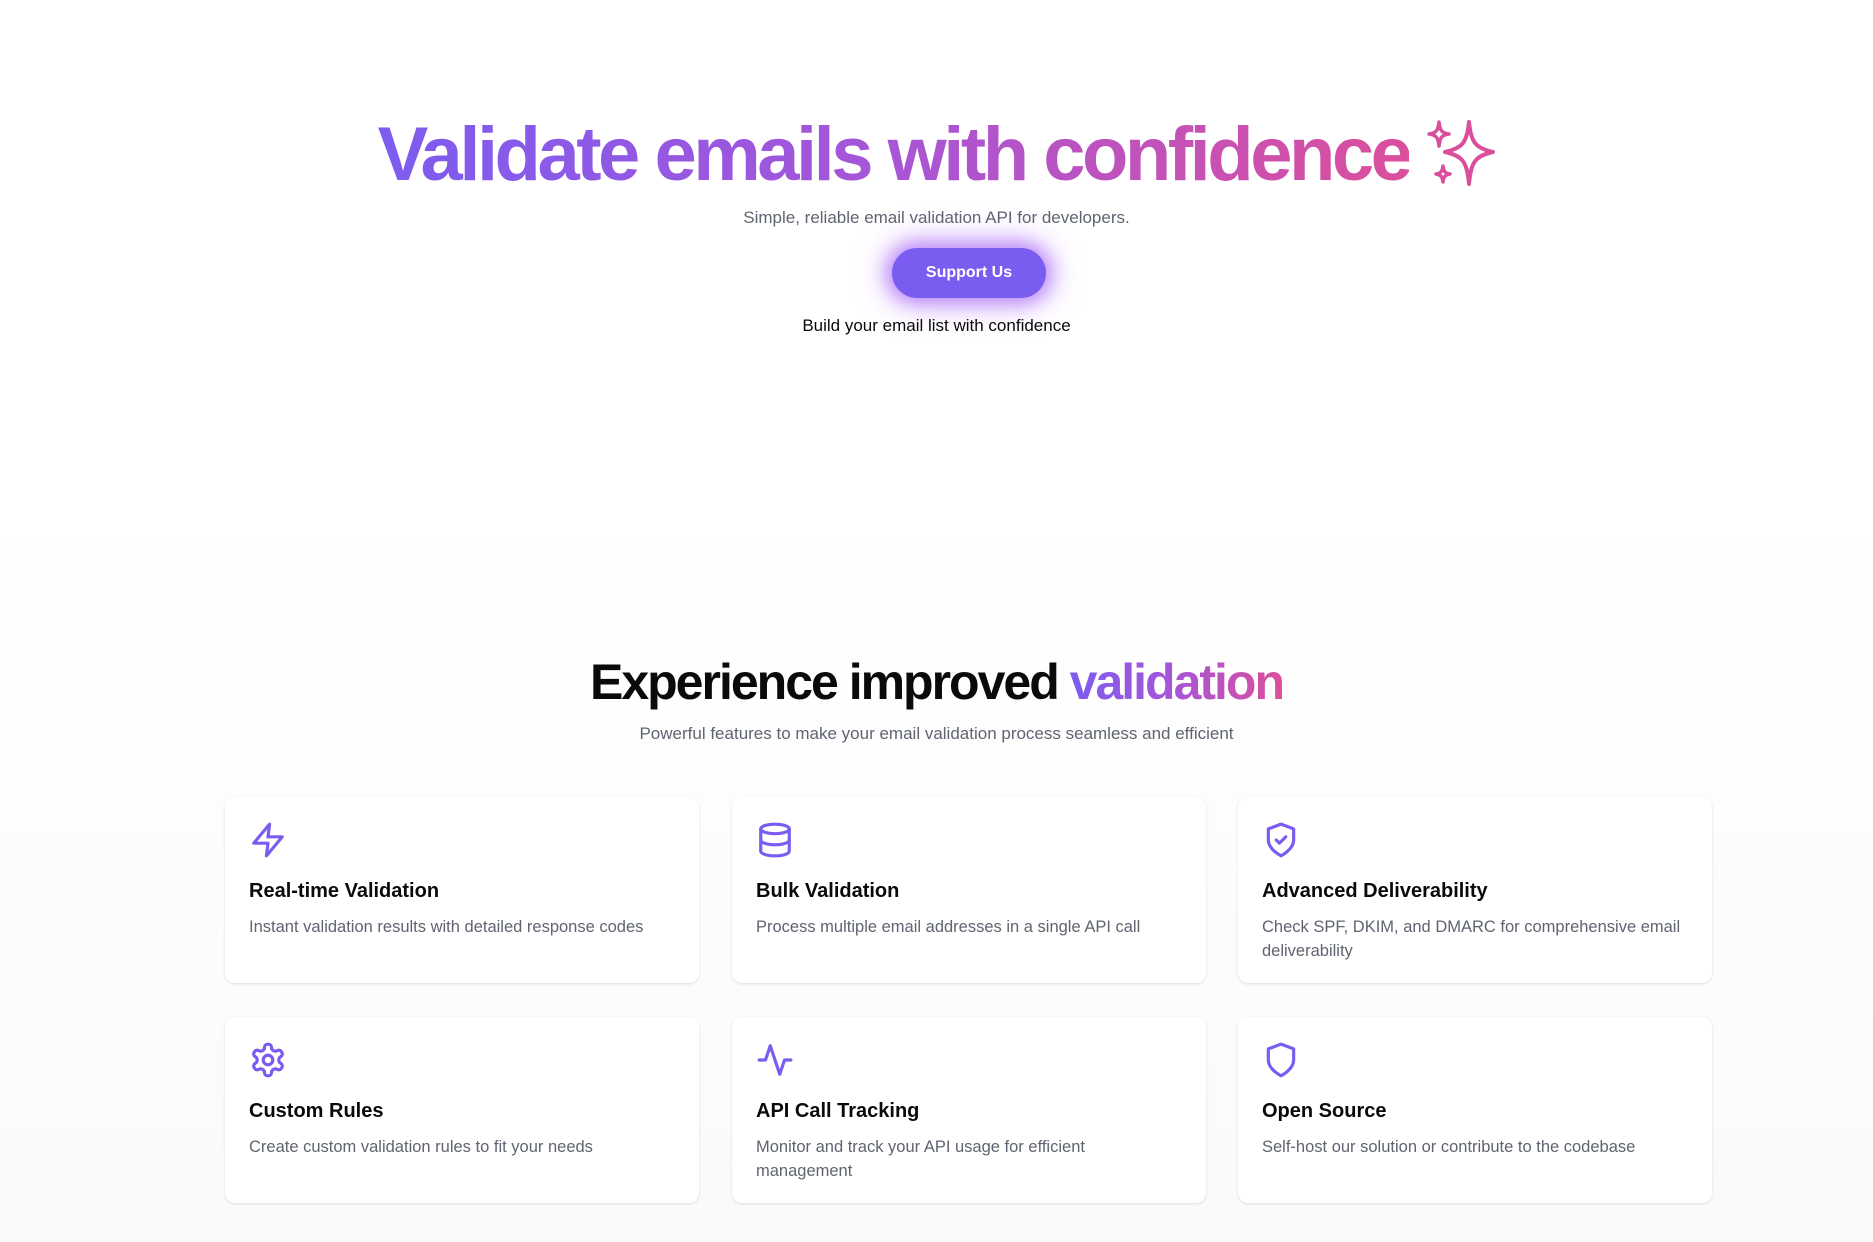  I want to click on feature-card-title: Custom Rules, so click(316, 1111).